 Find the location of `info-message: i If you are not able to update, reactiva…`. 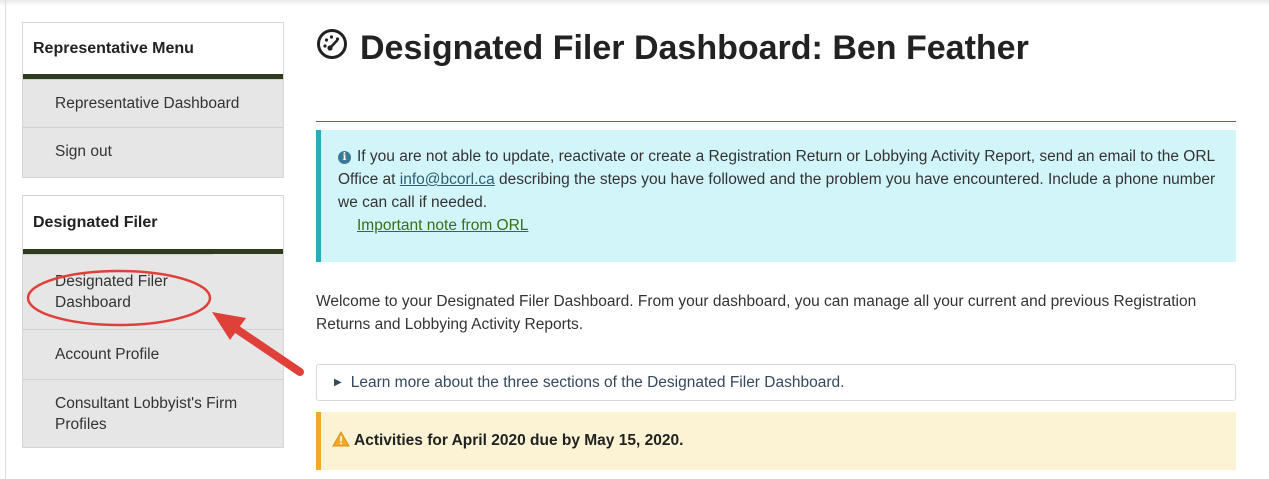

info-message: i If you are not able to update, reactiva… is located at coordinates (777, 179).